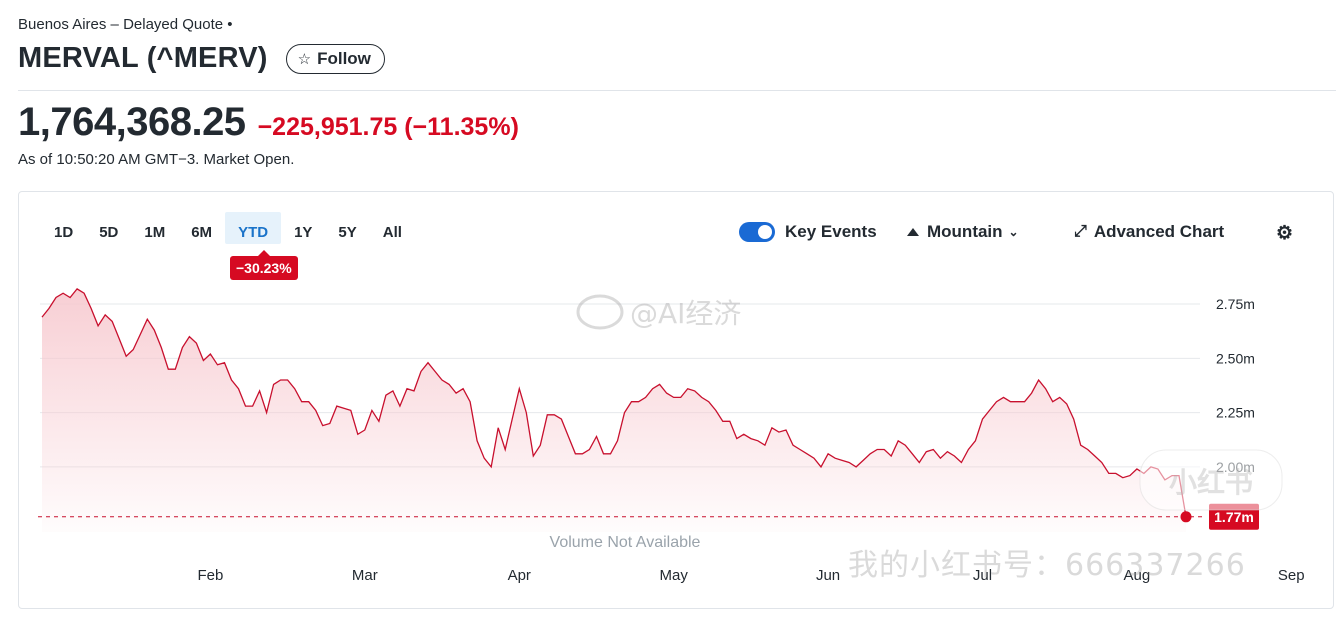  I want to click on xiaohongshu-id-watermark: 我的小红书号：666337266, so click(1047, 565).